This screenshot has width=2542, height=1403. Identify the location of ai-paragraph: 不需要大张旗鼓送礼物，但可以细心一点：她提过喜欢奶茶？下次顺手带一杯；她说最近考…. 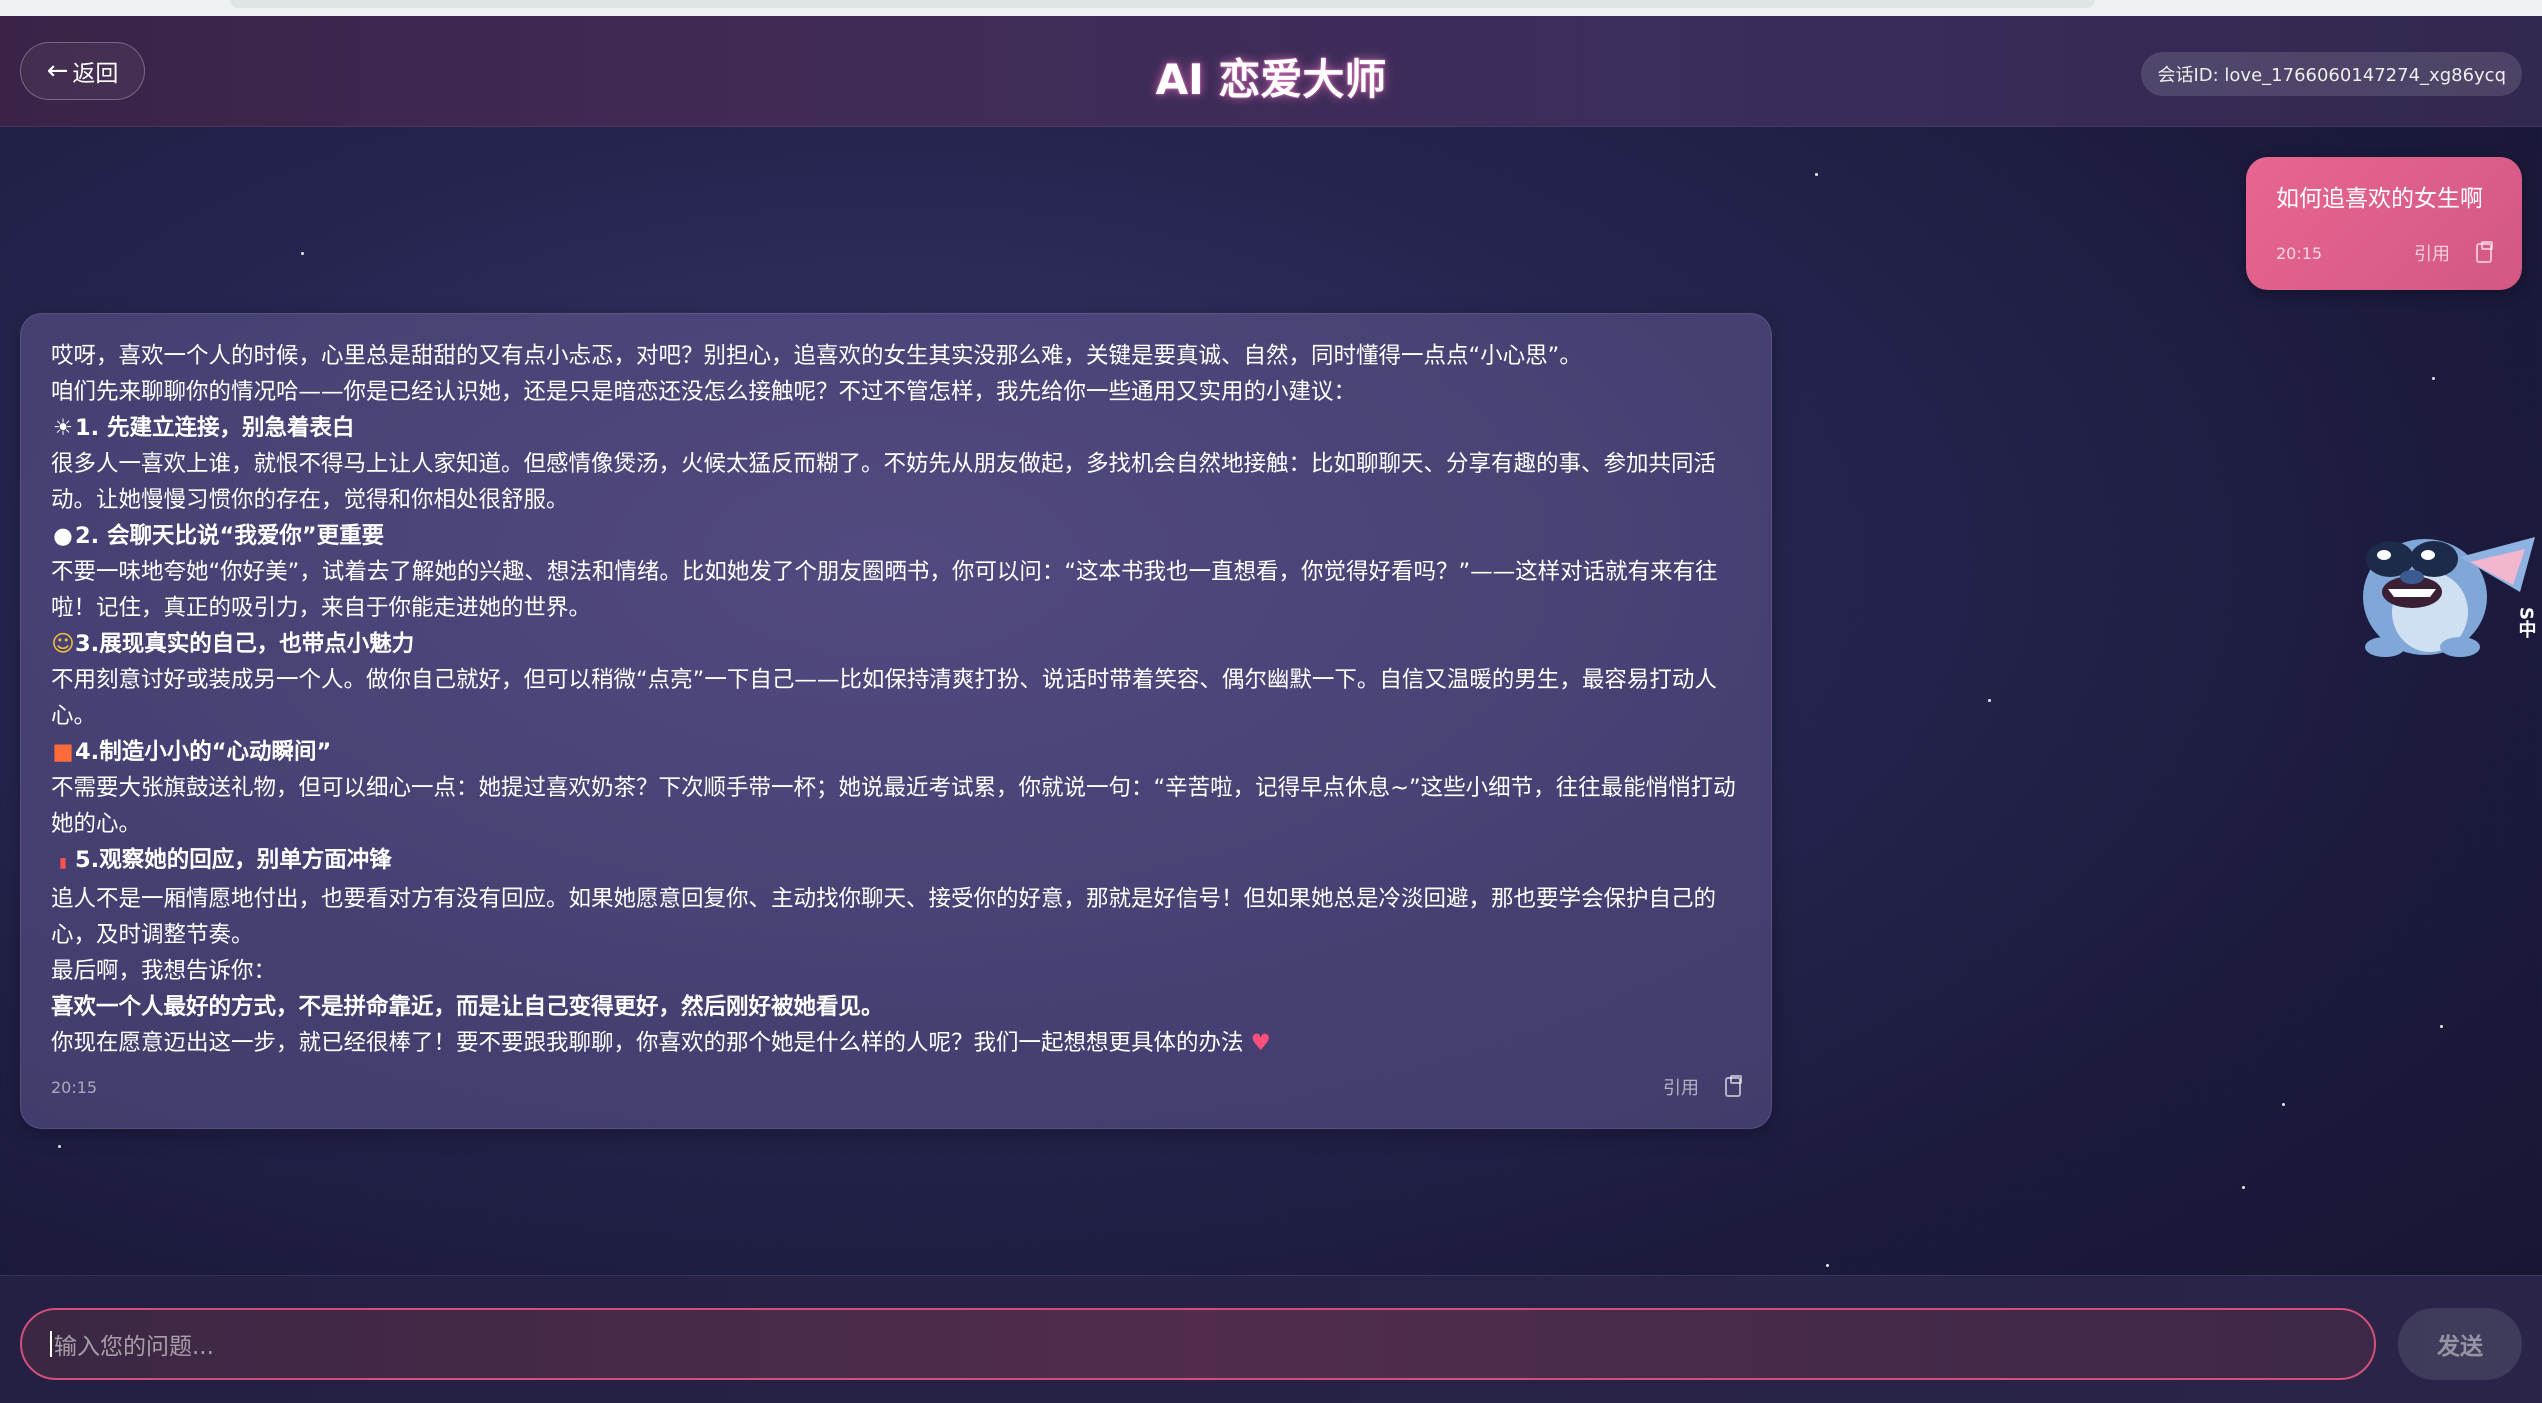
(893, 806).